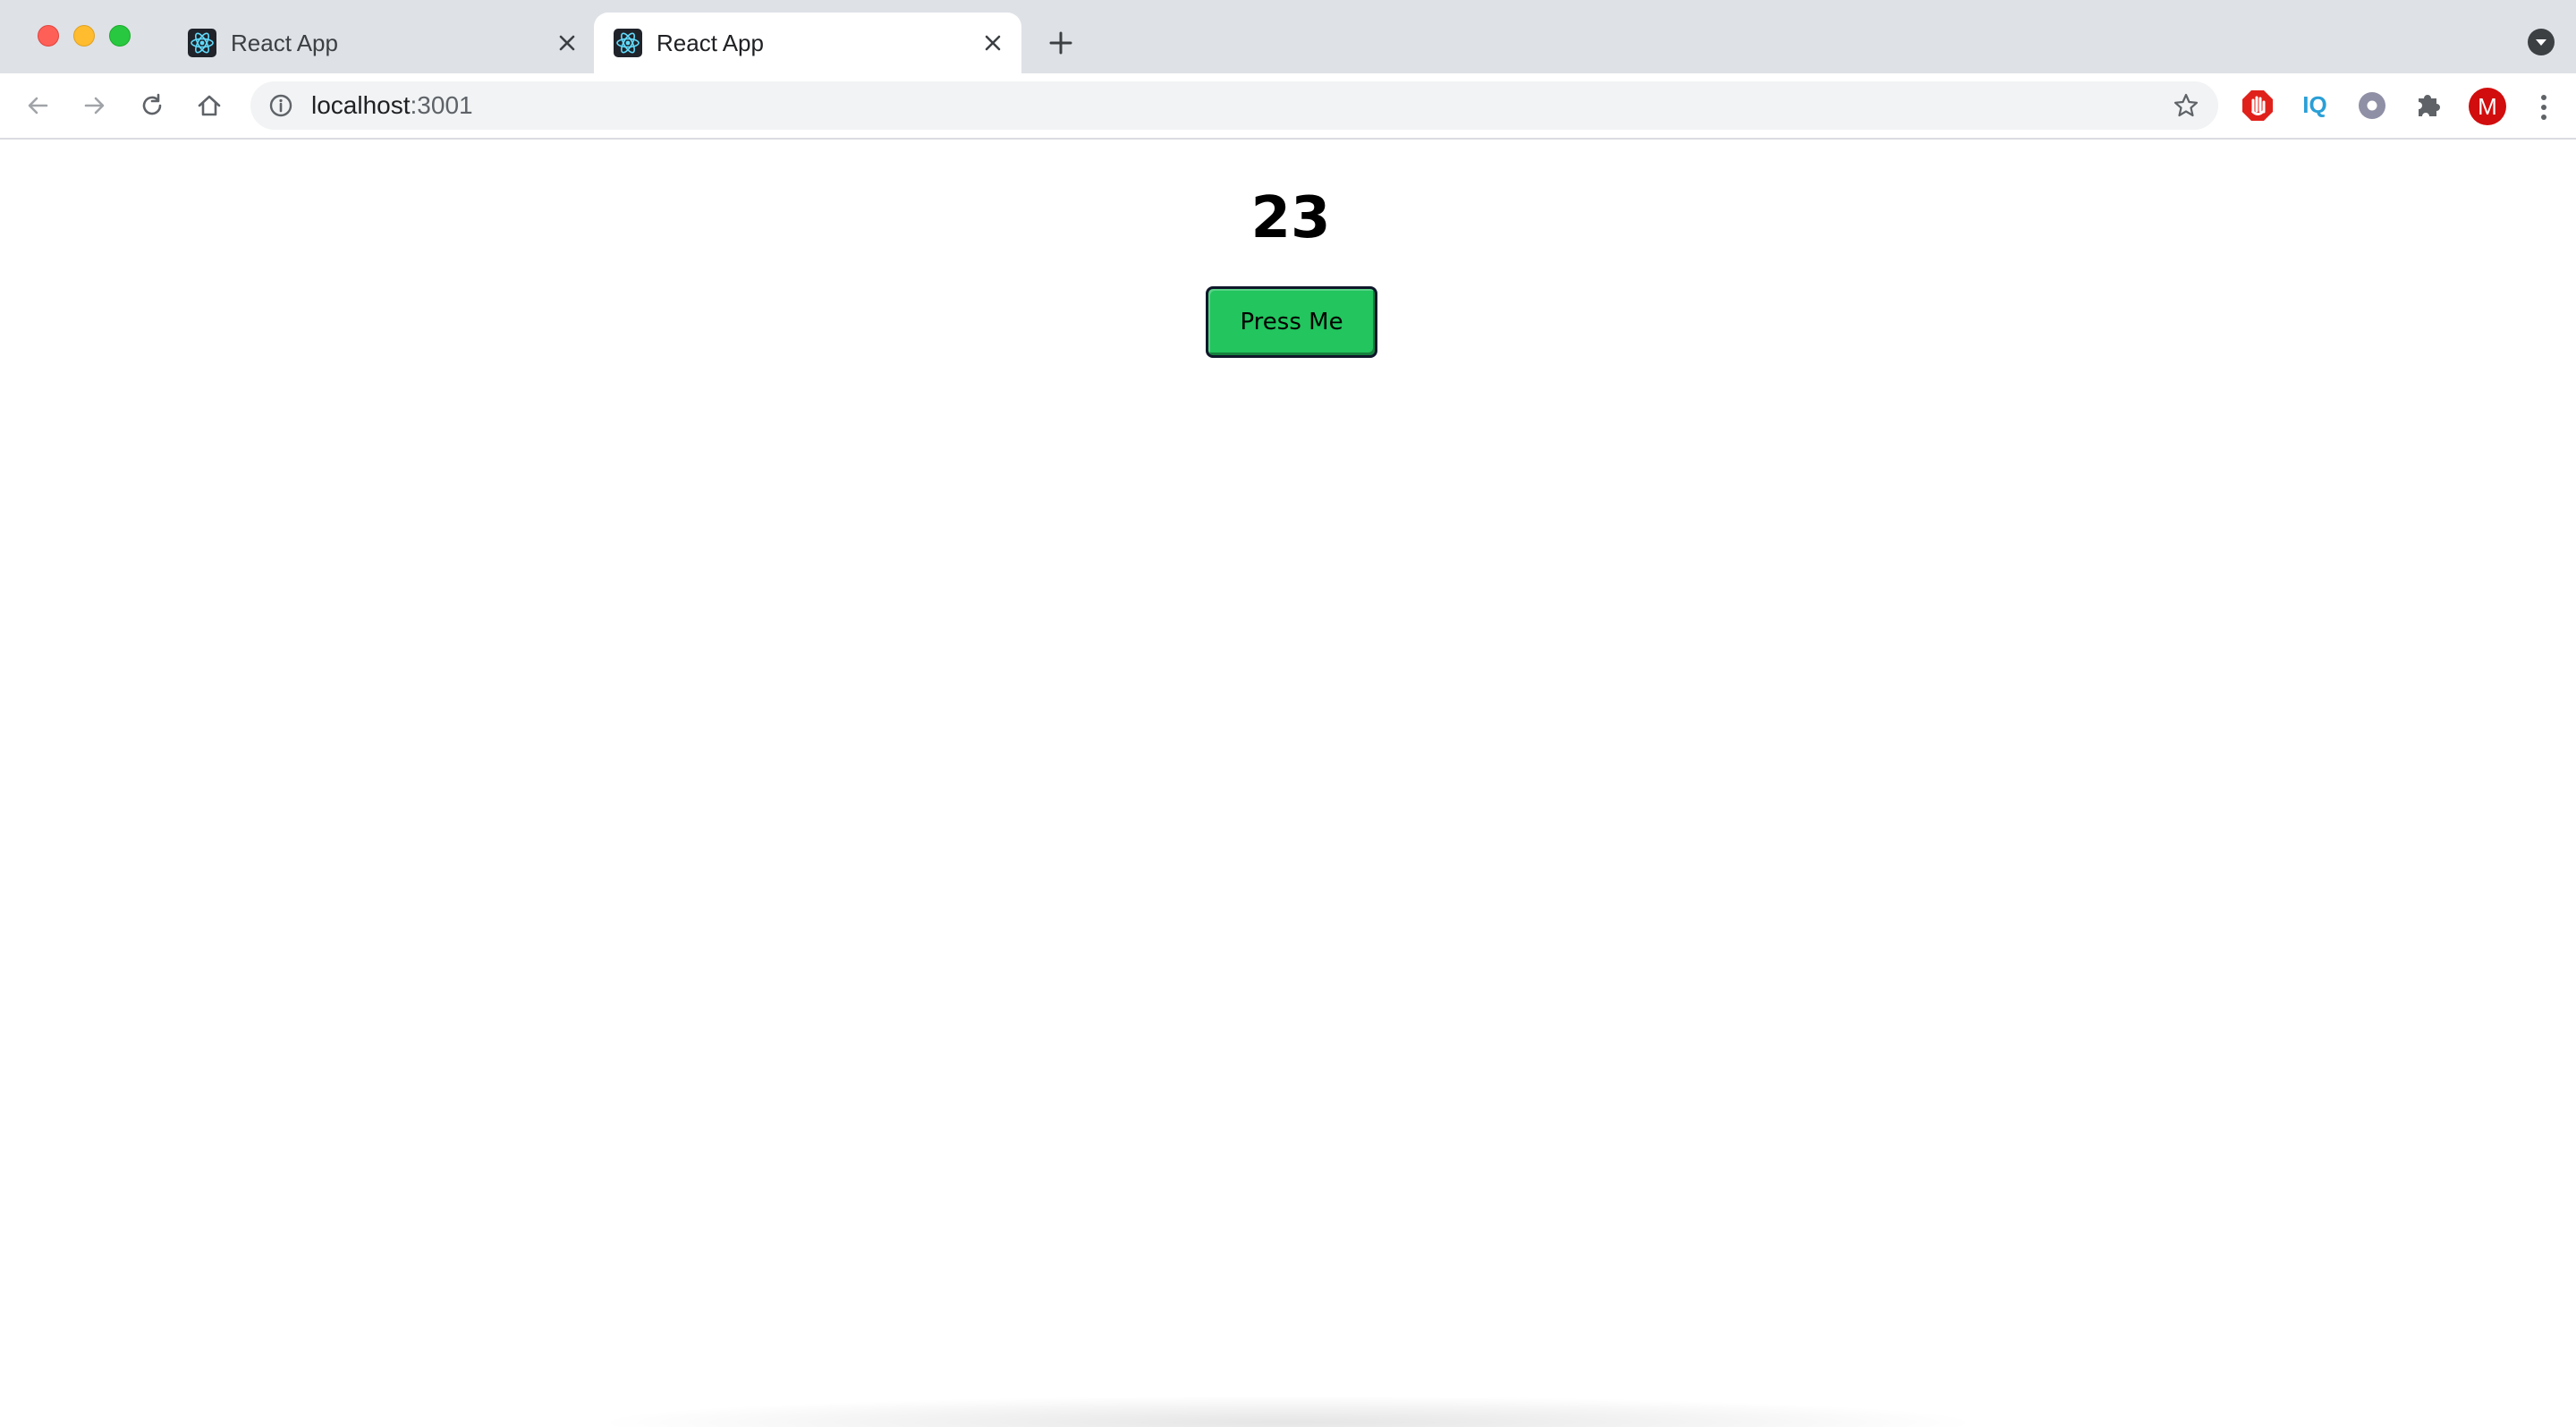 This screenshot has width=2576, height=1427. What do you see at coordinates (152, 105) in the screenshot?
I see `reload-icon` at bounding box center [152, 105].